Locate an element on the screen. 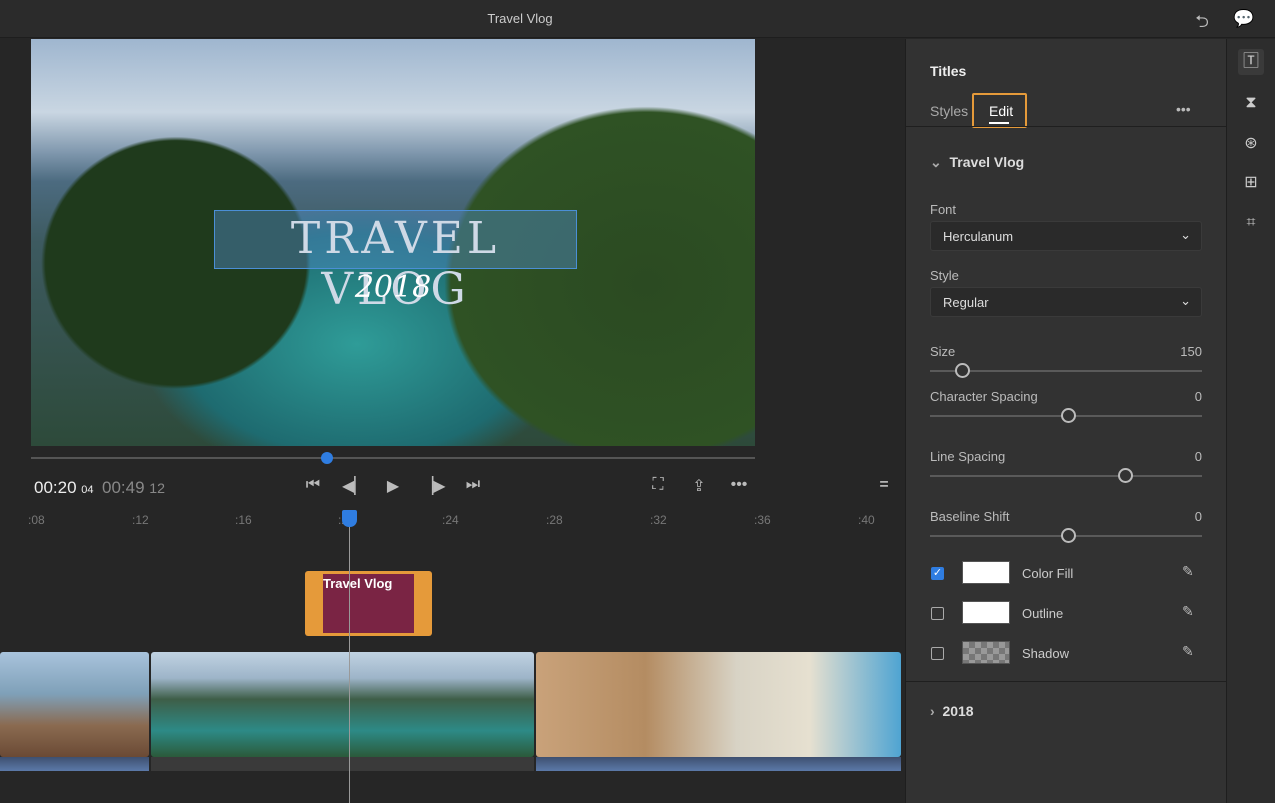  tab-styles: Styles is located at coordinates (949, 111).